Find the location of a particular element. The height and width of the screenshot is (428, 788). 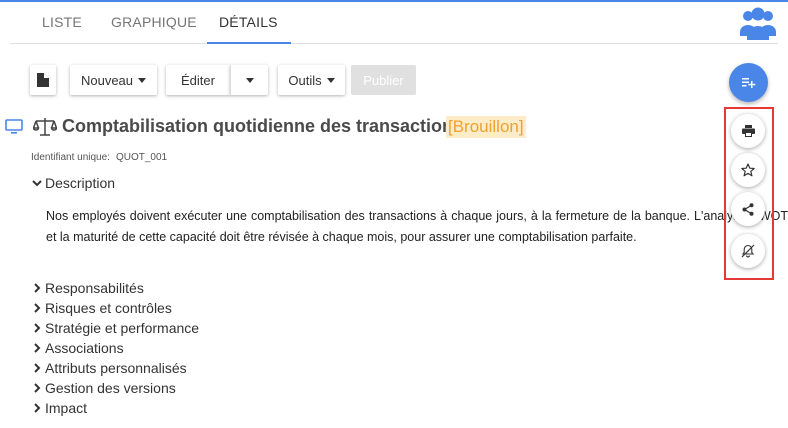

add-to-list-fab is located at coordinates (748, 82).